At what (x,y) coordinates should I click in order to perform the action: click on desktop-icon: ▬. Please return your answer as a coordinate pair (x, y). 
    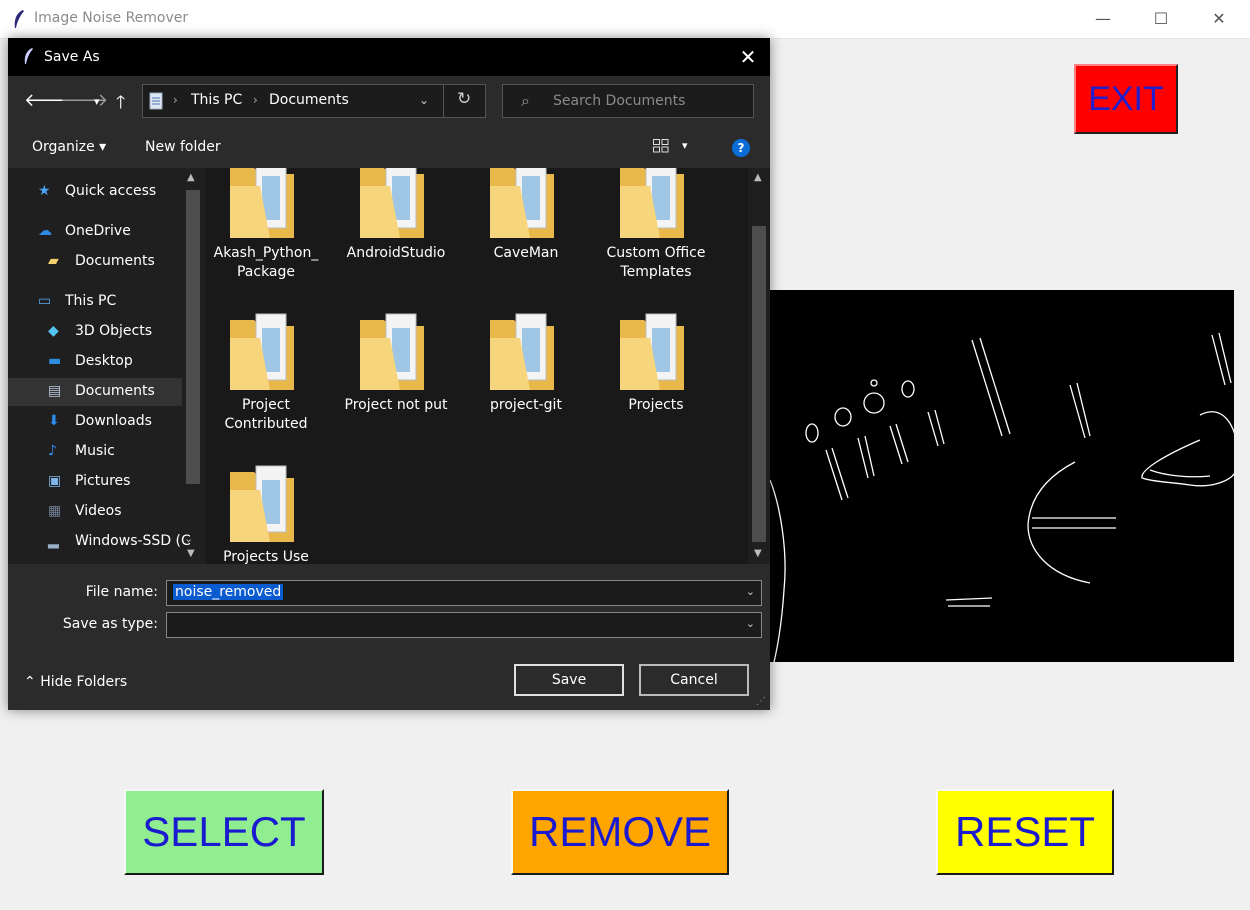
    Looking at the image, I should click on (55, 361).